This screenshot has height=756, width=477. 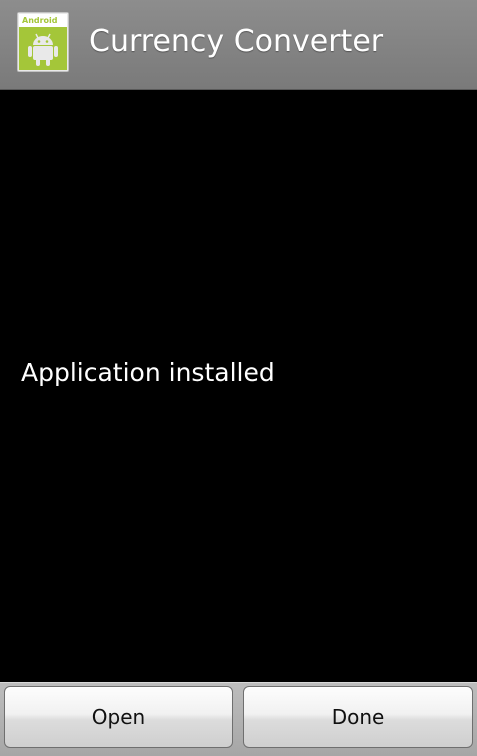 What do you see at coordinates (40, 20) in the screenshot?
I see `android-icon-label: Android` at bounding box center [40, 20].